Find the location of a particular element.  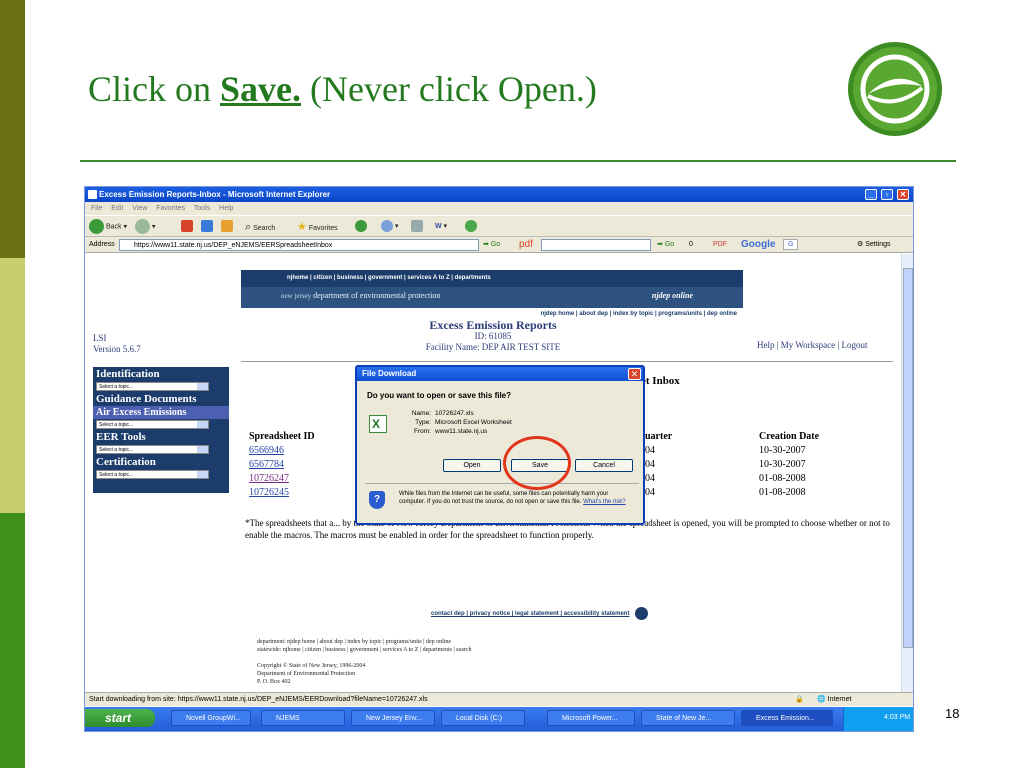

refresh-button is located at coordinates (208, 227).